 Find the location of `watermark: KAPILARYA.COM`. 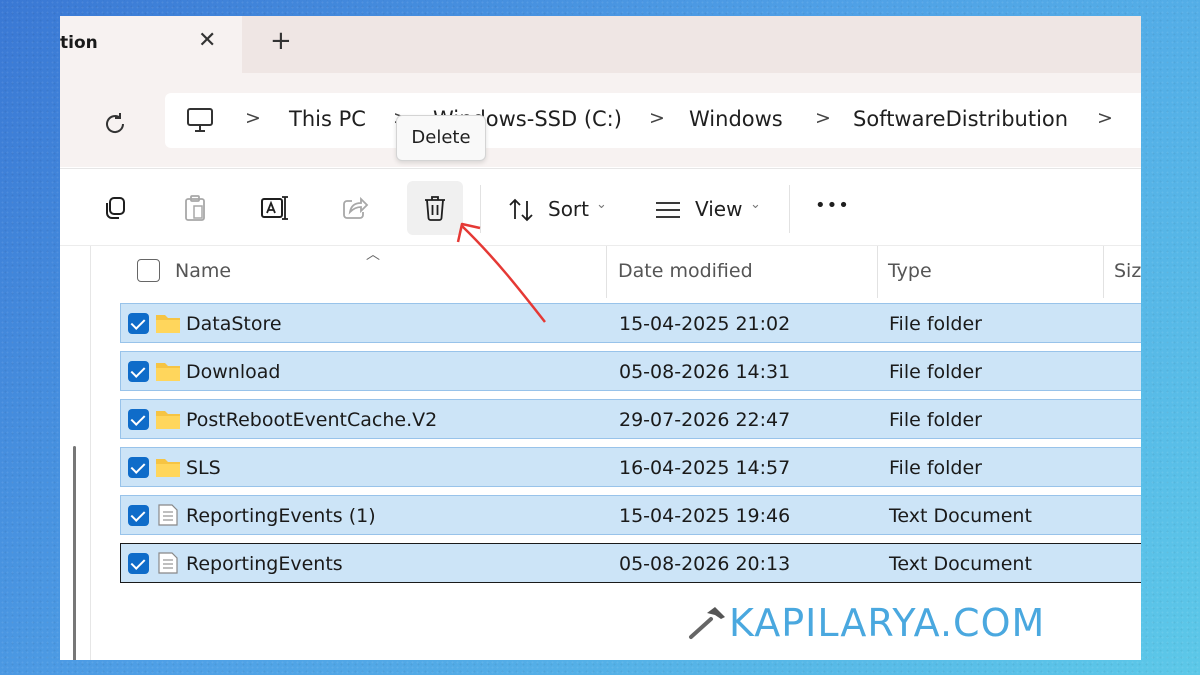

watermark: KAPILARYA.COM is located at coordinates (866, 623).